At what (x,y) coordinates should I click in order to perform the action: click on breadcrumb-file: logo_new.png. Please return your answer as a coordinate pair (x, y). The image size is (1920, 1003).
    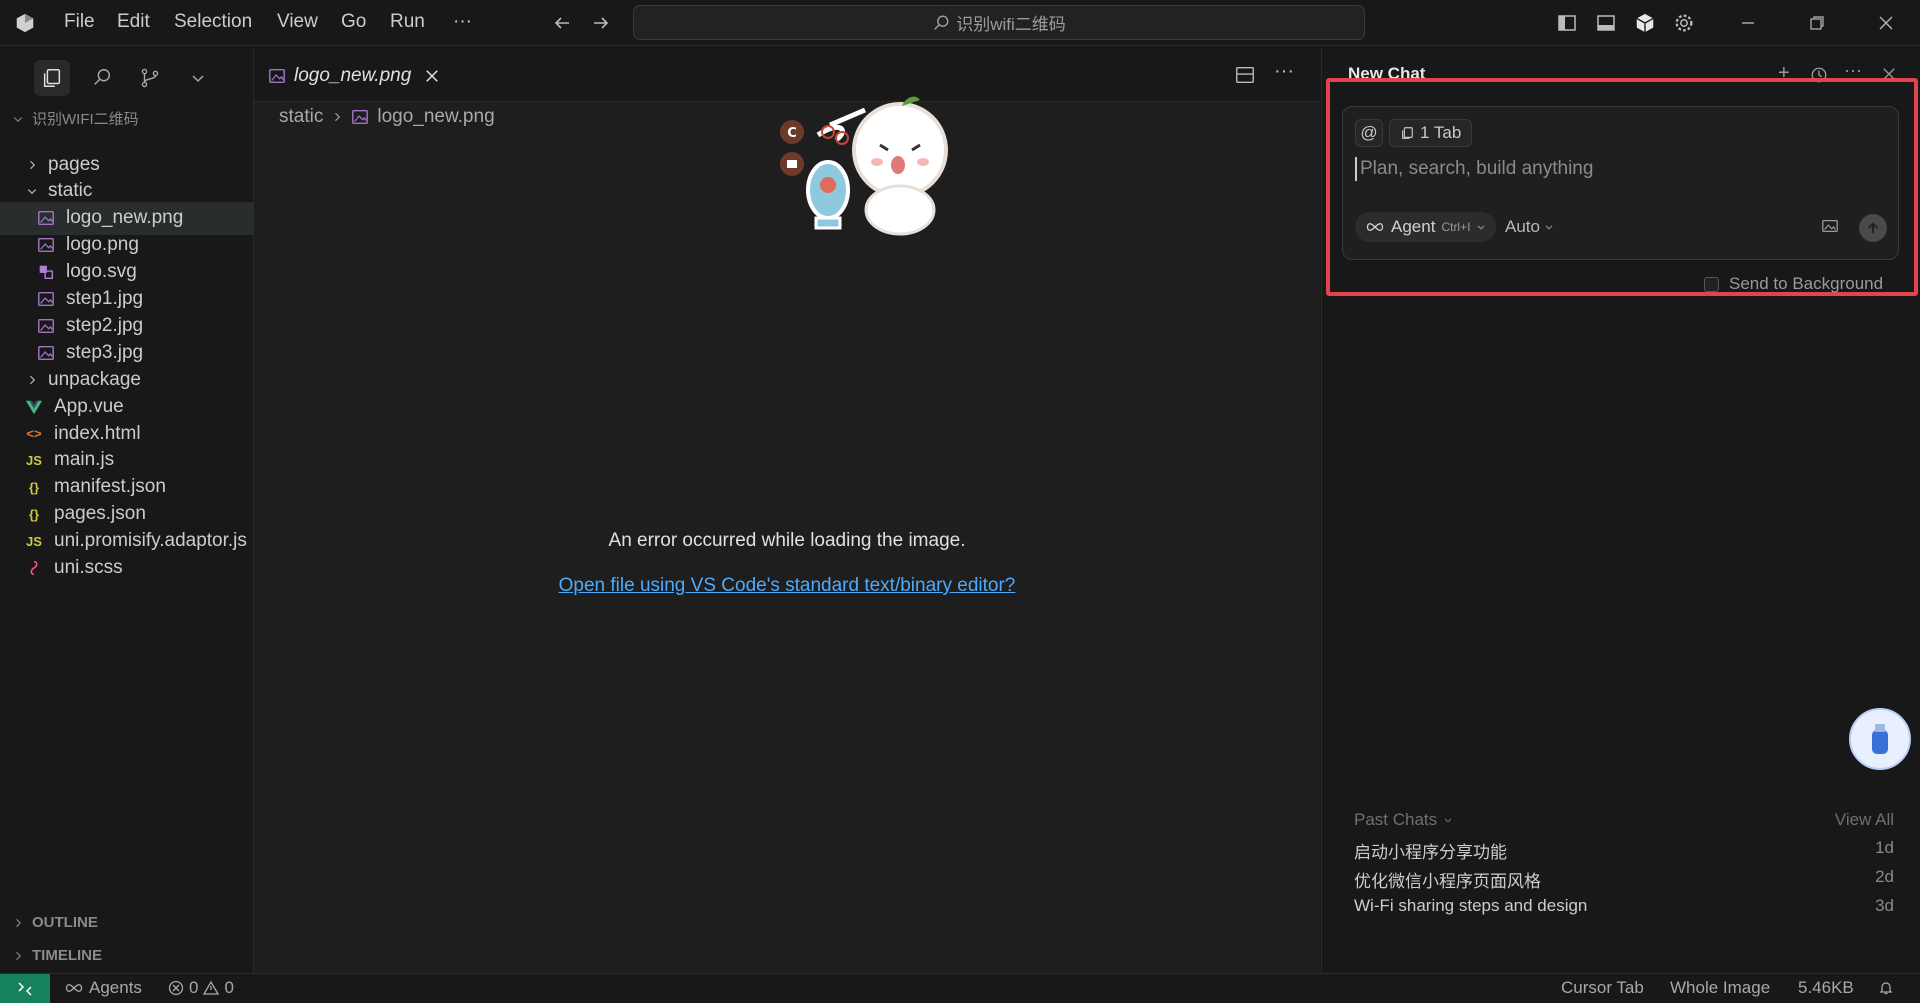
    Looking at the image, I should click on (435, 117).